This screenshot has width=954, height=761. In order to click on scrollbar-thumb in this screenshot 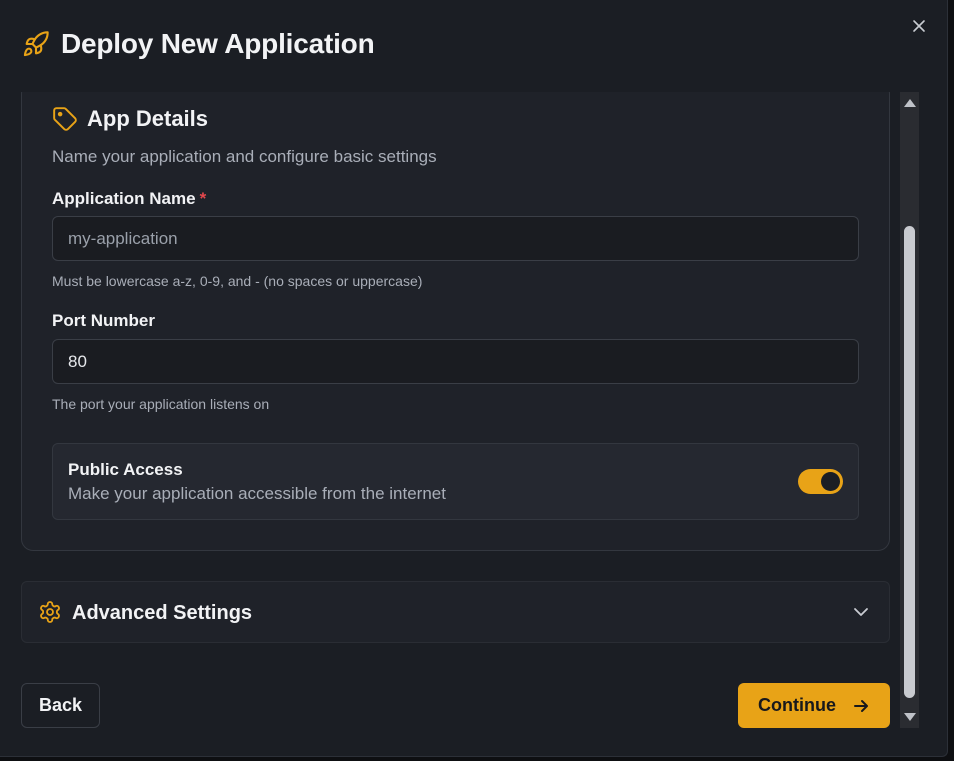, I will do `click(909, 462)`.